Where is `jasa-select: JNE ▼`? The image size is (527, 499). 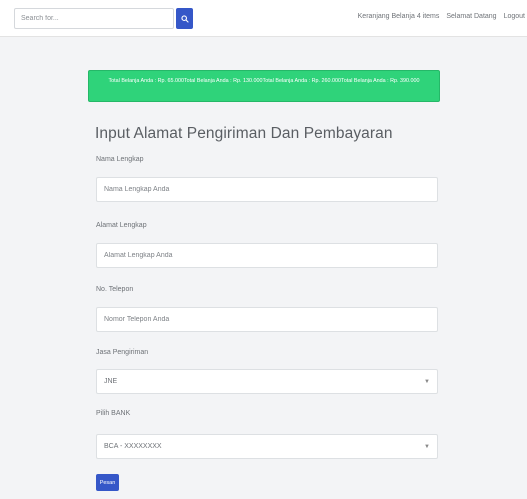 jasa-select: JNE ▼ is located at coordinates (267, 381).